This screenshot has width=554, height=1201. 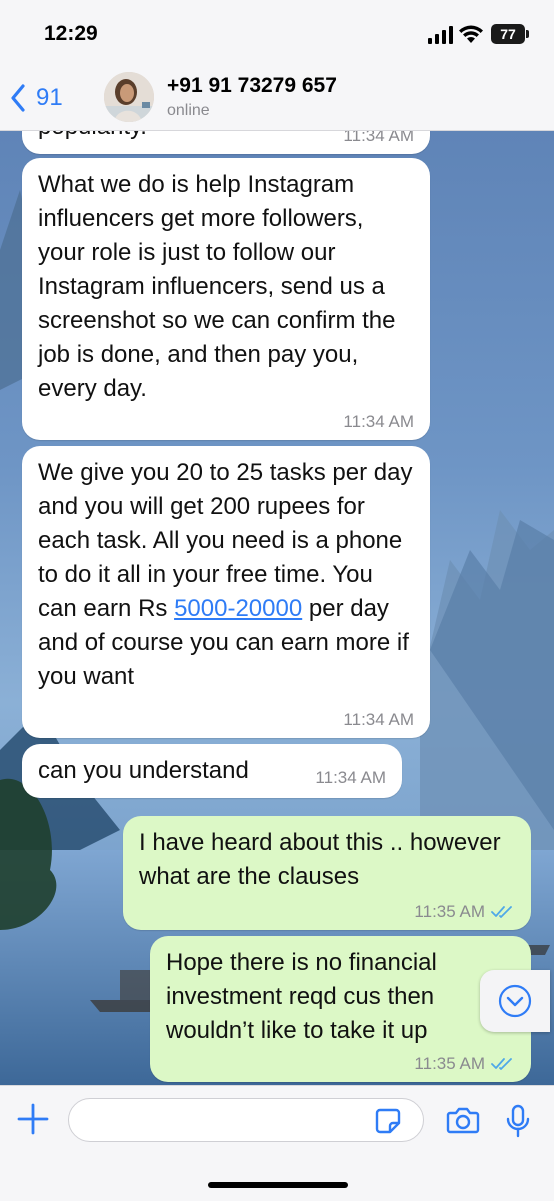 I want to click on contact-status: online, so click(x=188, y=110).